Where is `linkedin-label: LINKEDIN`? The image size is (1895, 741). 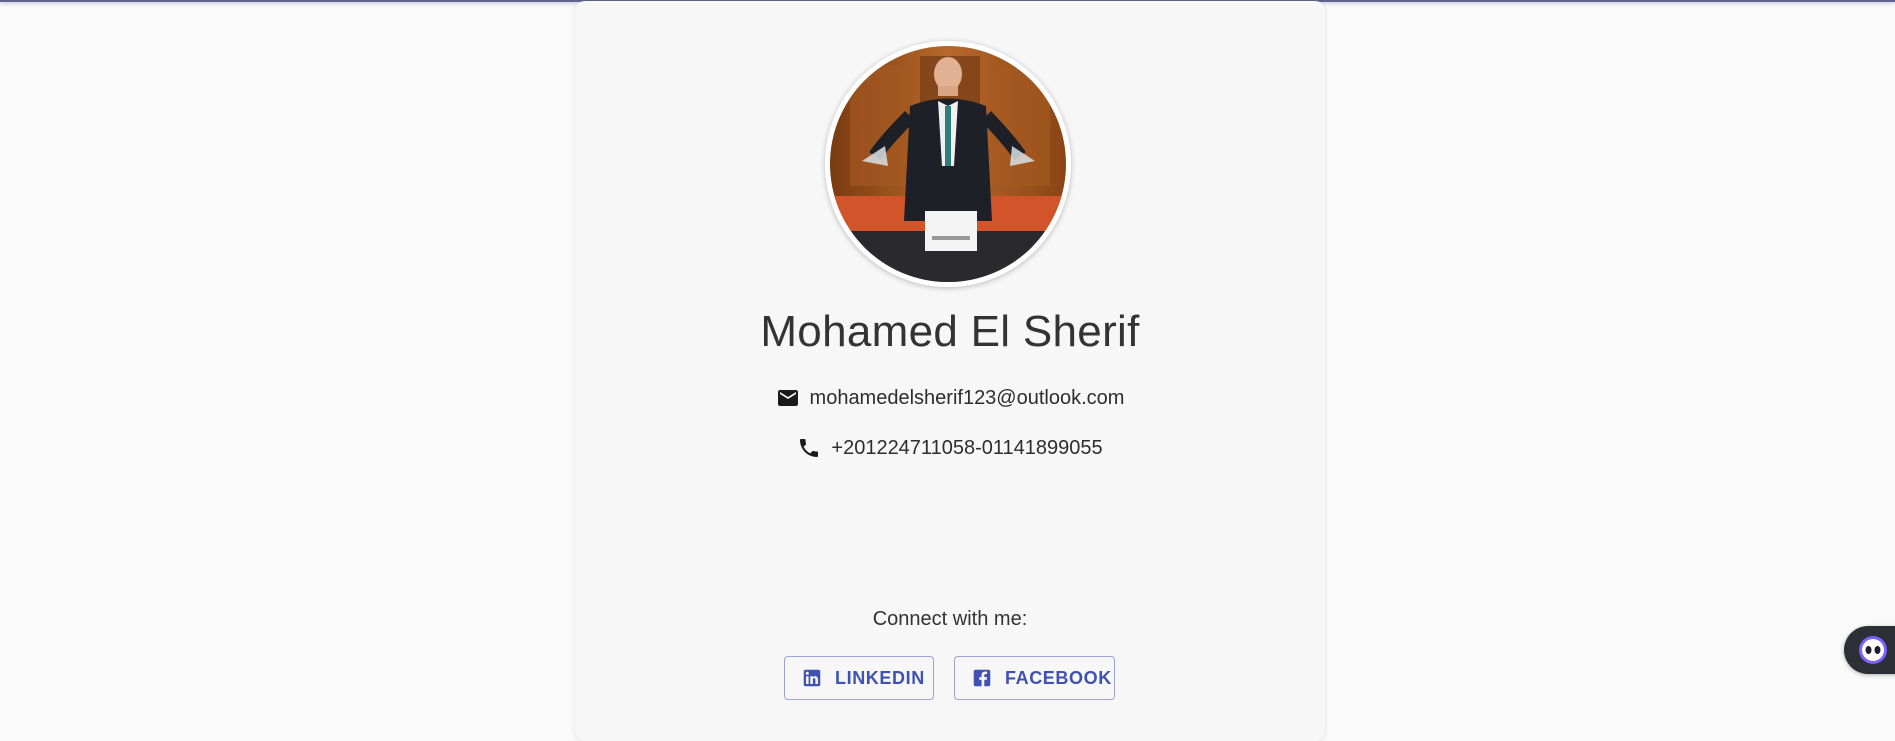 linkedin-label: LINKEDIN is located at coordinates (880, 677).